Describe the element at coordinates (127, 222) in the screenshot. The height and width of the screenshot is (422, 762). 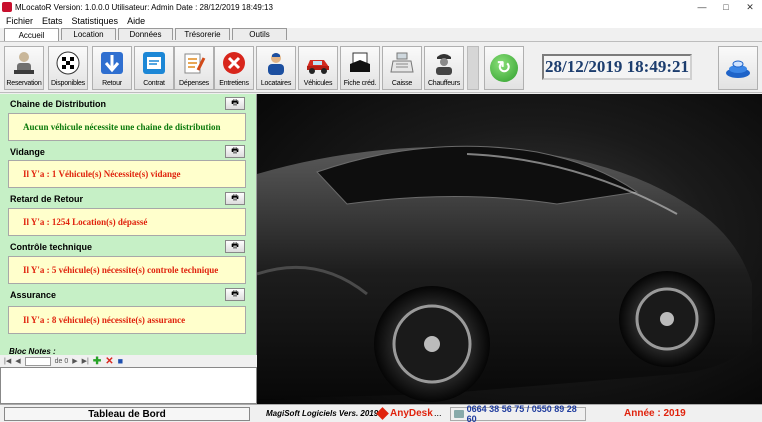
I see `alert-retard: Il Y'a : 1254 Location(s) dépassé` at that location.